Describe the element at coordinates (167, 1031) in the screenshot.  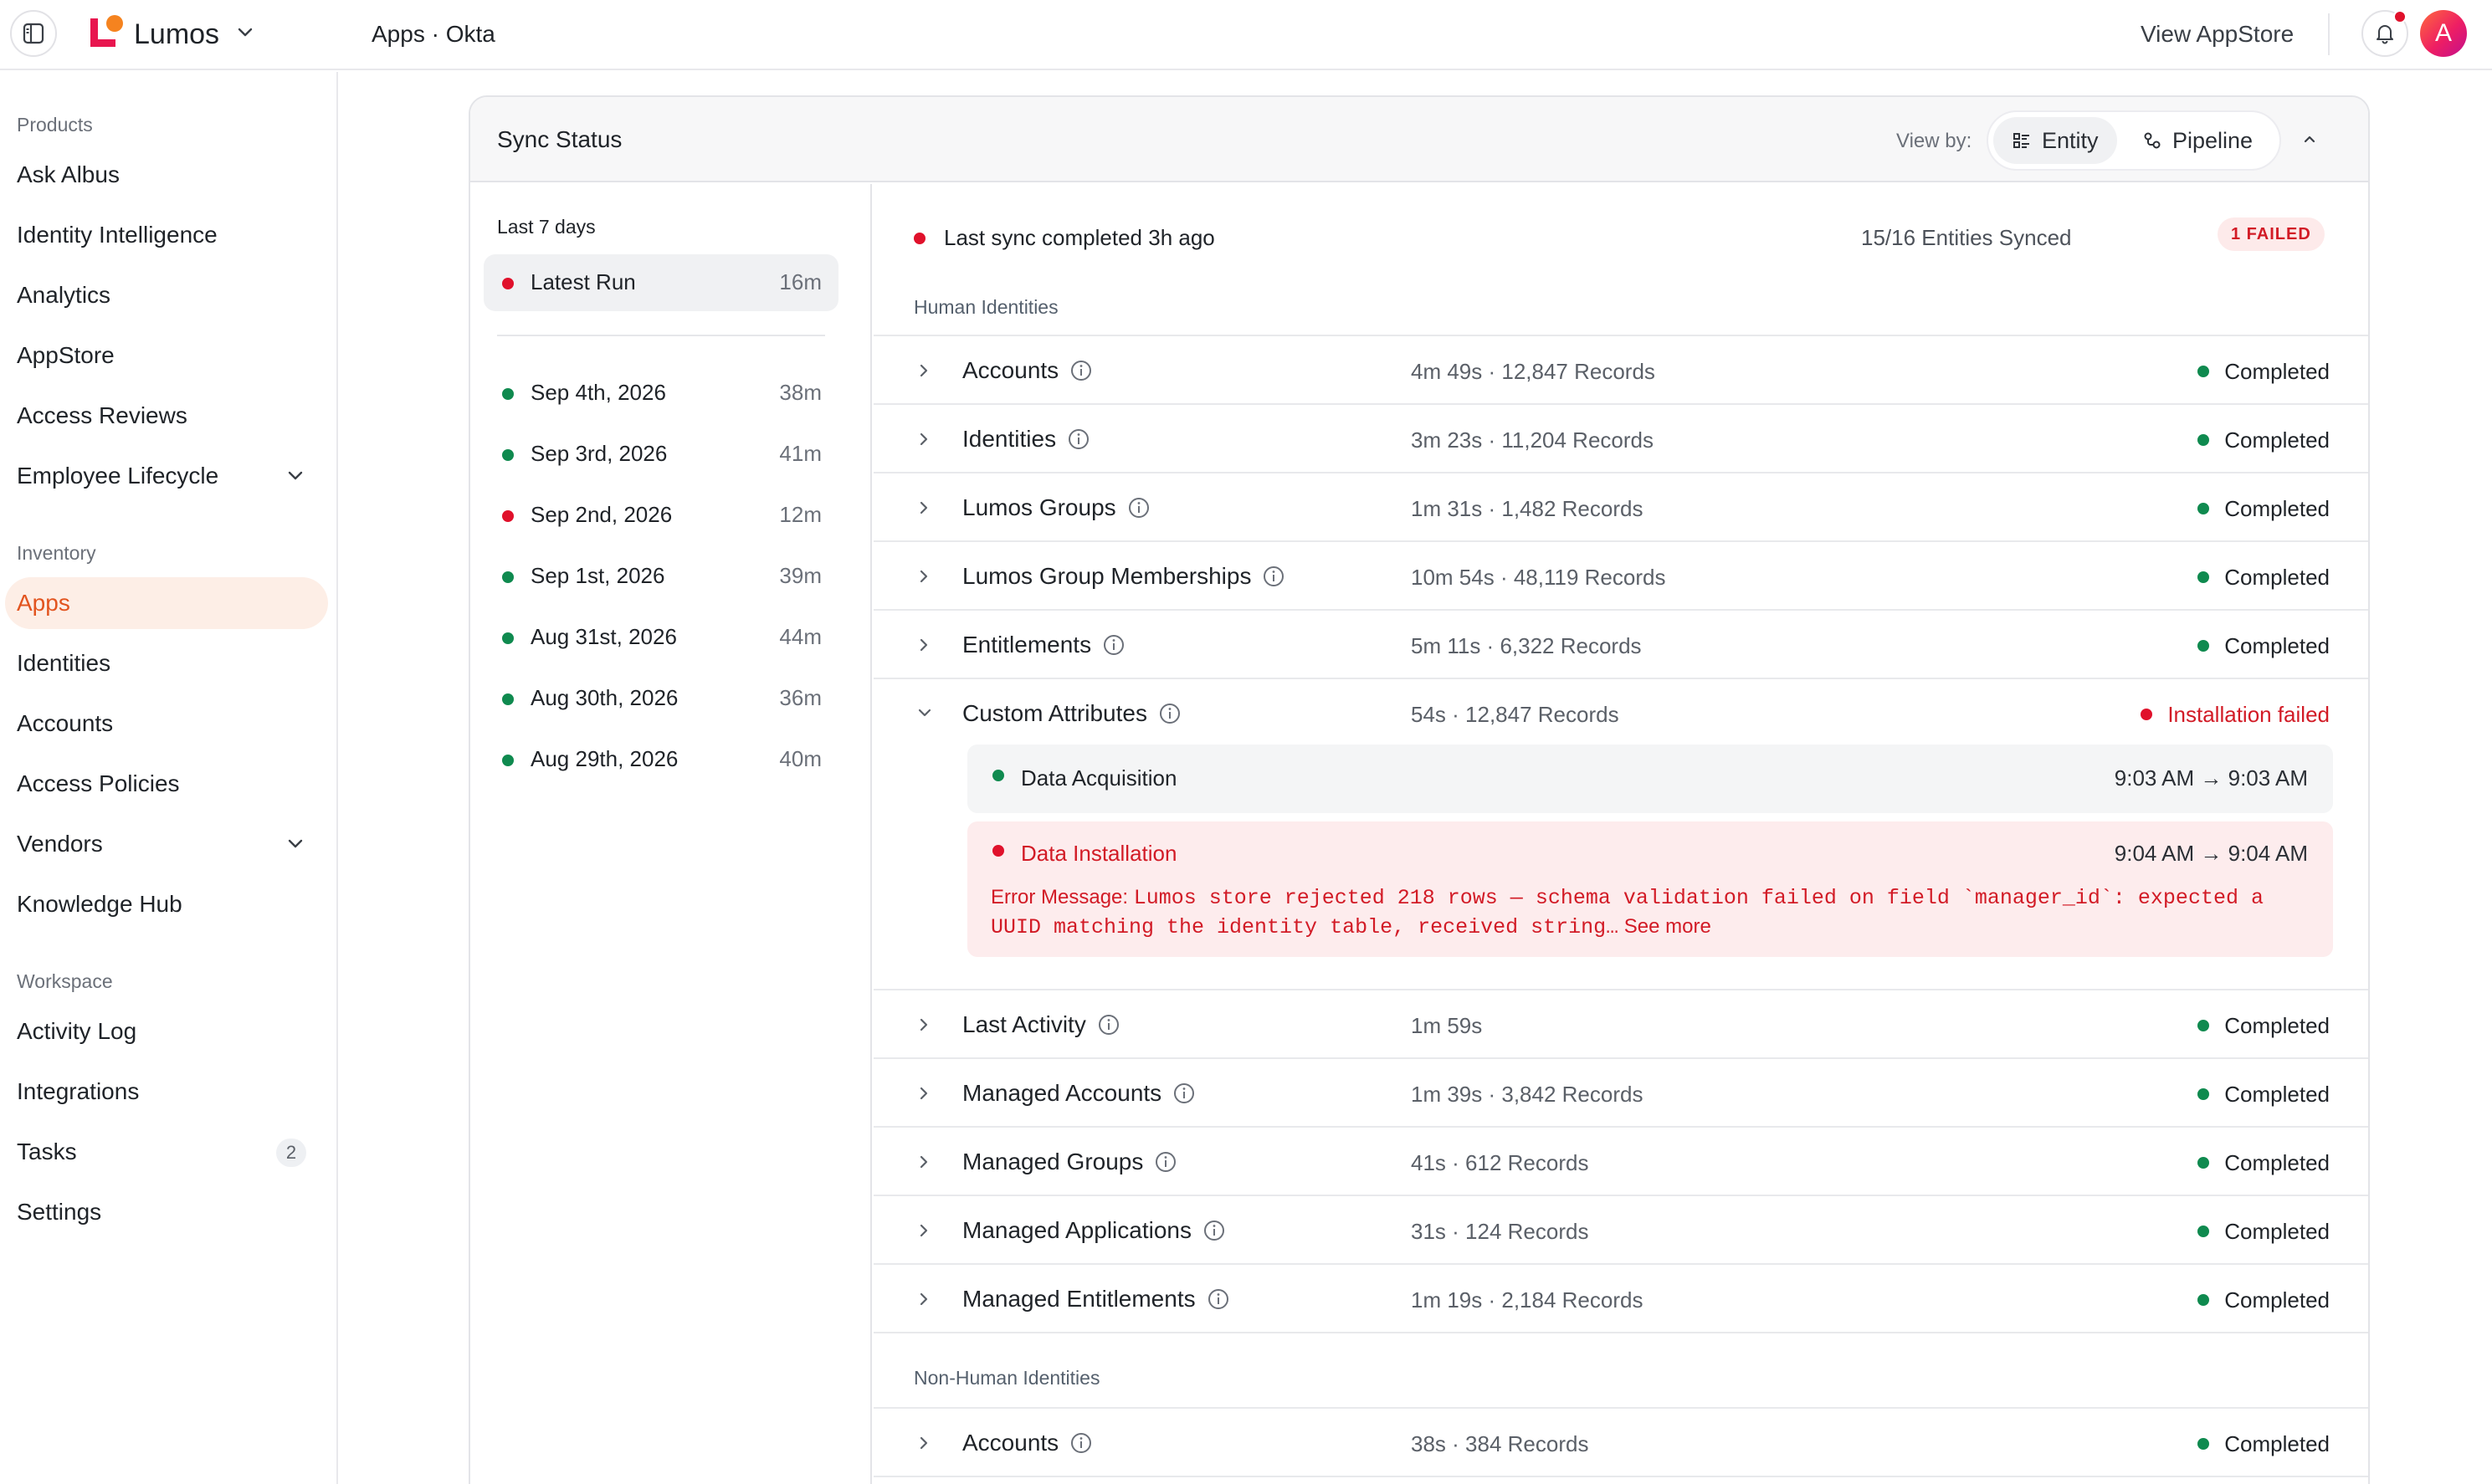
I see `sidebar-item-activity-log: Activity Log` at that location.